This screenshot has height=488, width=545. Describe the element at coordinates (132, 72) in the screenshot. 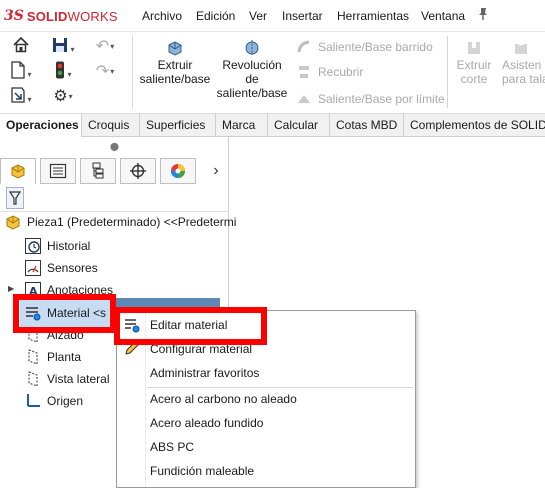

I see `toolbar-separator` at that location.